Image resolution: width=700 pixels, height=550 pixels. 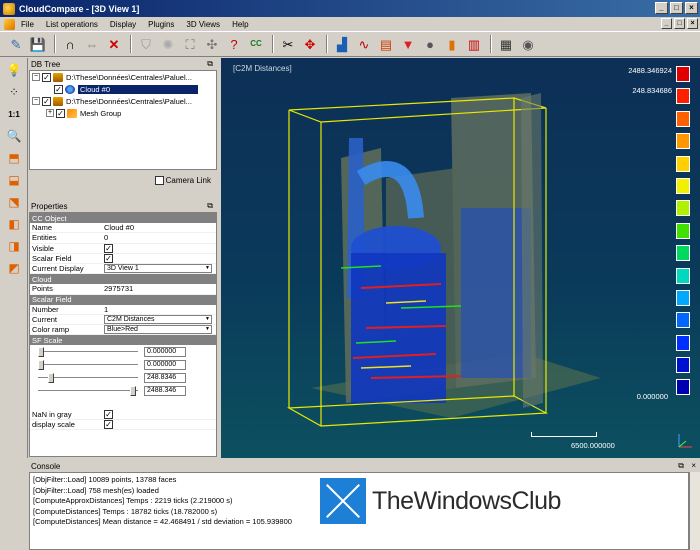 I want to click on cc-distance-icon: CC, so click(x=256, y=44).